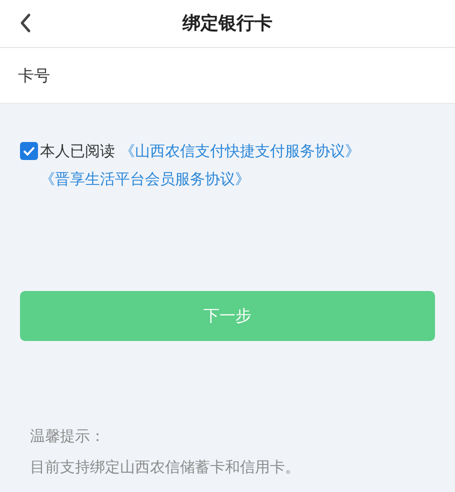  I want to click on tips-title: 温馨提示：, so click(68, 436).